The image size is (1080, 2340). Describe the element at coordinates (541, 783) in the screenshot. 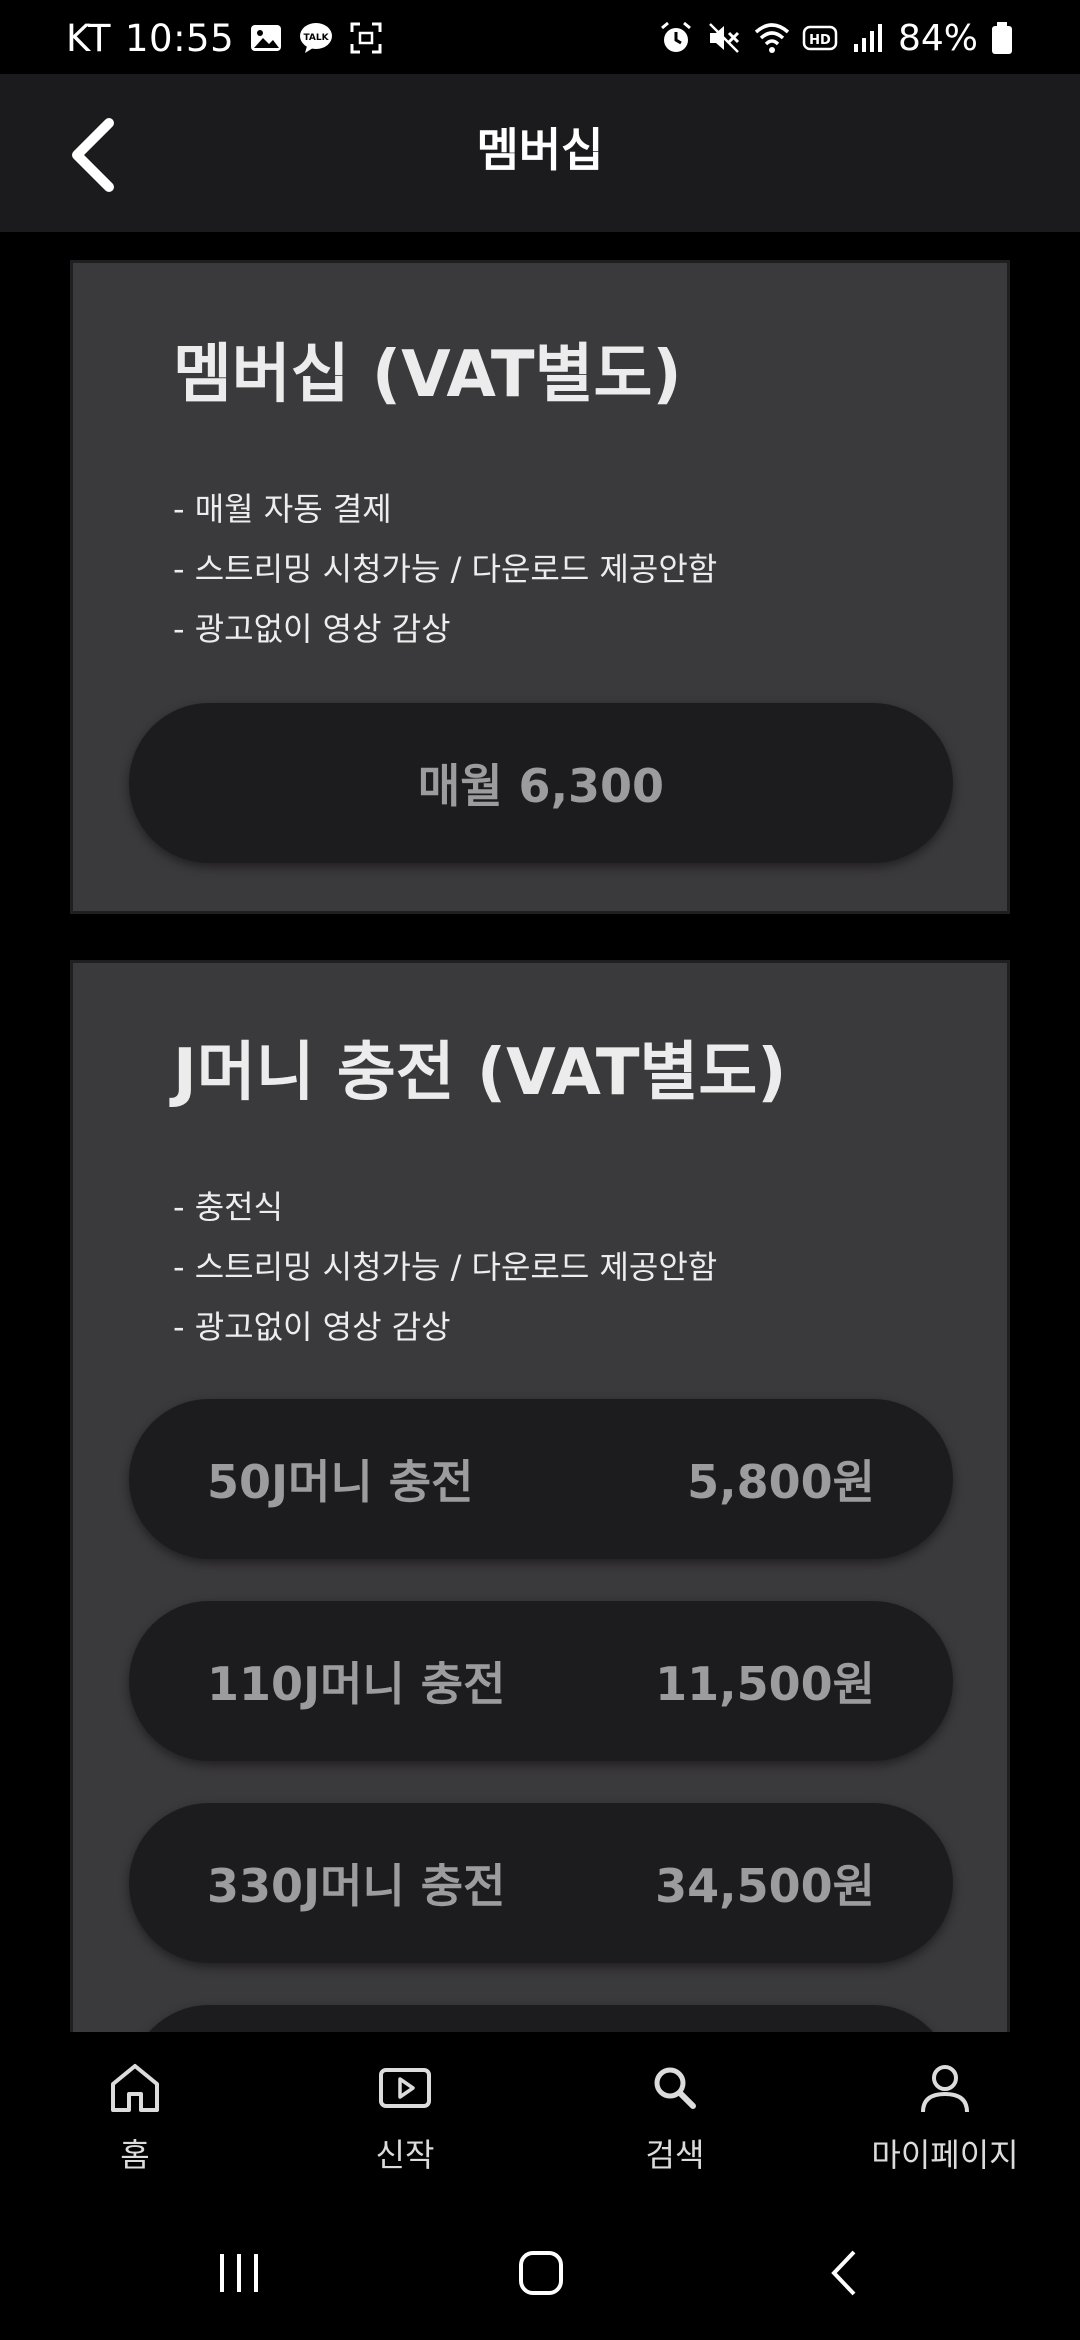

I see `monthly-subscribe-button: 매월 6,300` at that location.